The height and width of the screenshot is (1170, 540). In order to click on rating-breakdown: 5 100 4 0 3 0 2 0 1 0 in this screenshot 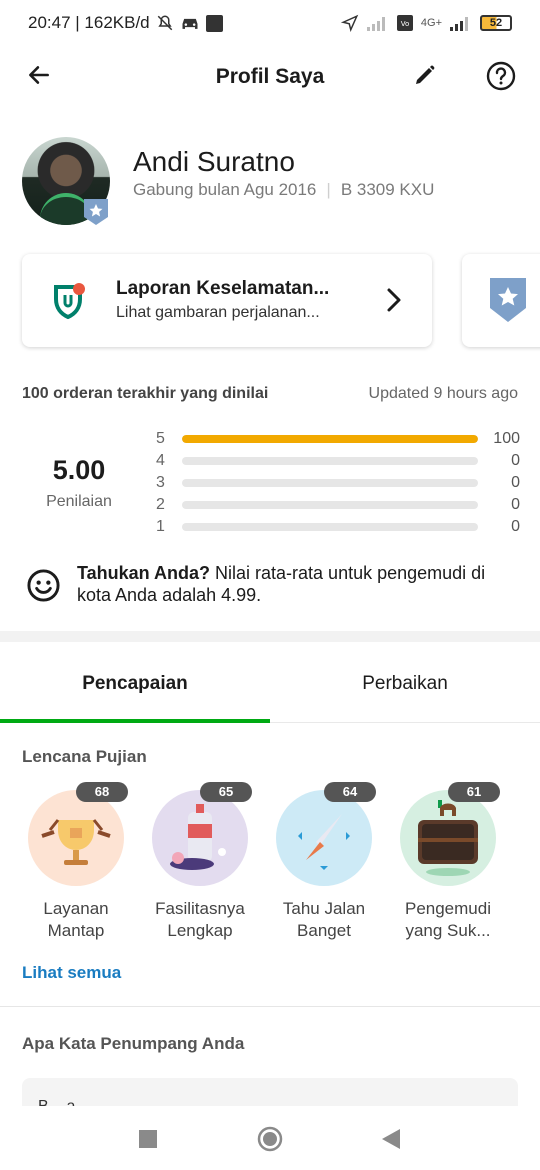, I will do `click(341, 483)`.